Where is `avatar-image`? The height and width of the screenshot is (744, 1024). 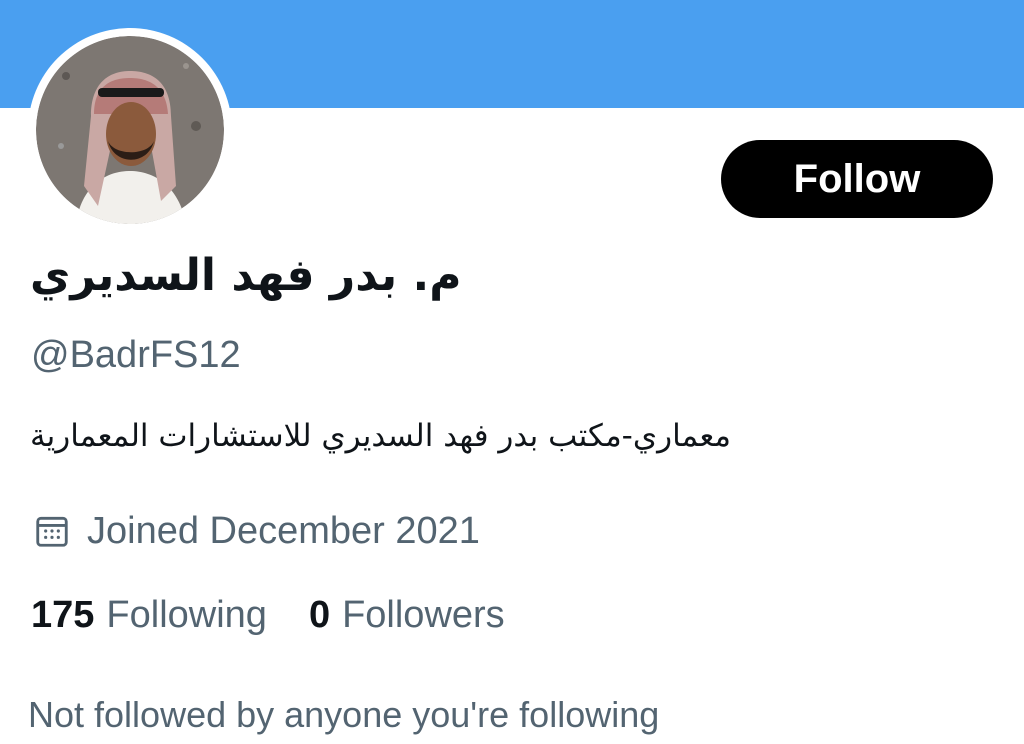 avatar-image is located at coordinates (130, 130).